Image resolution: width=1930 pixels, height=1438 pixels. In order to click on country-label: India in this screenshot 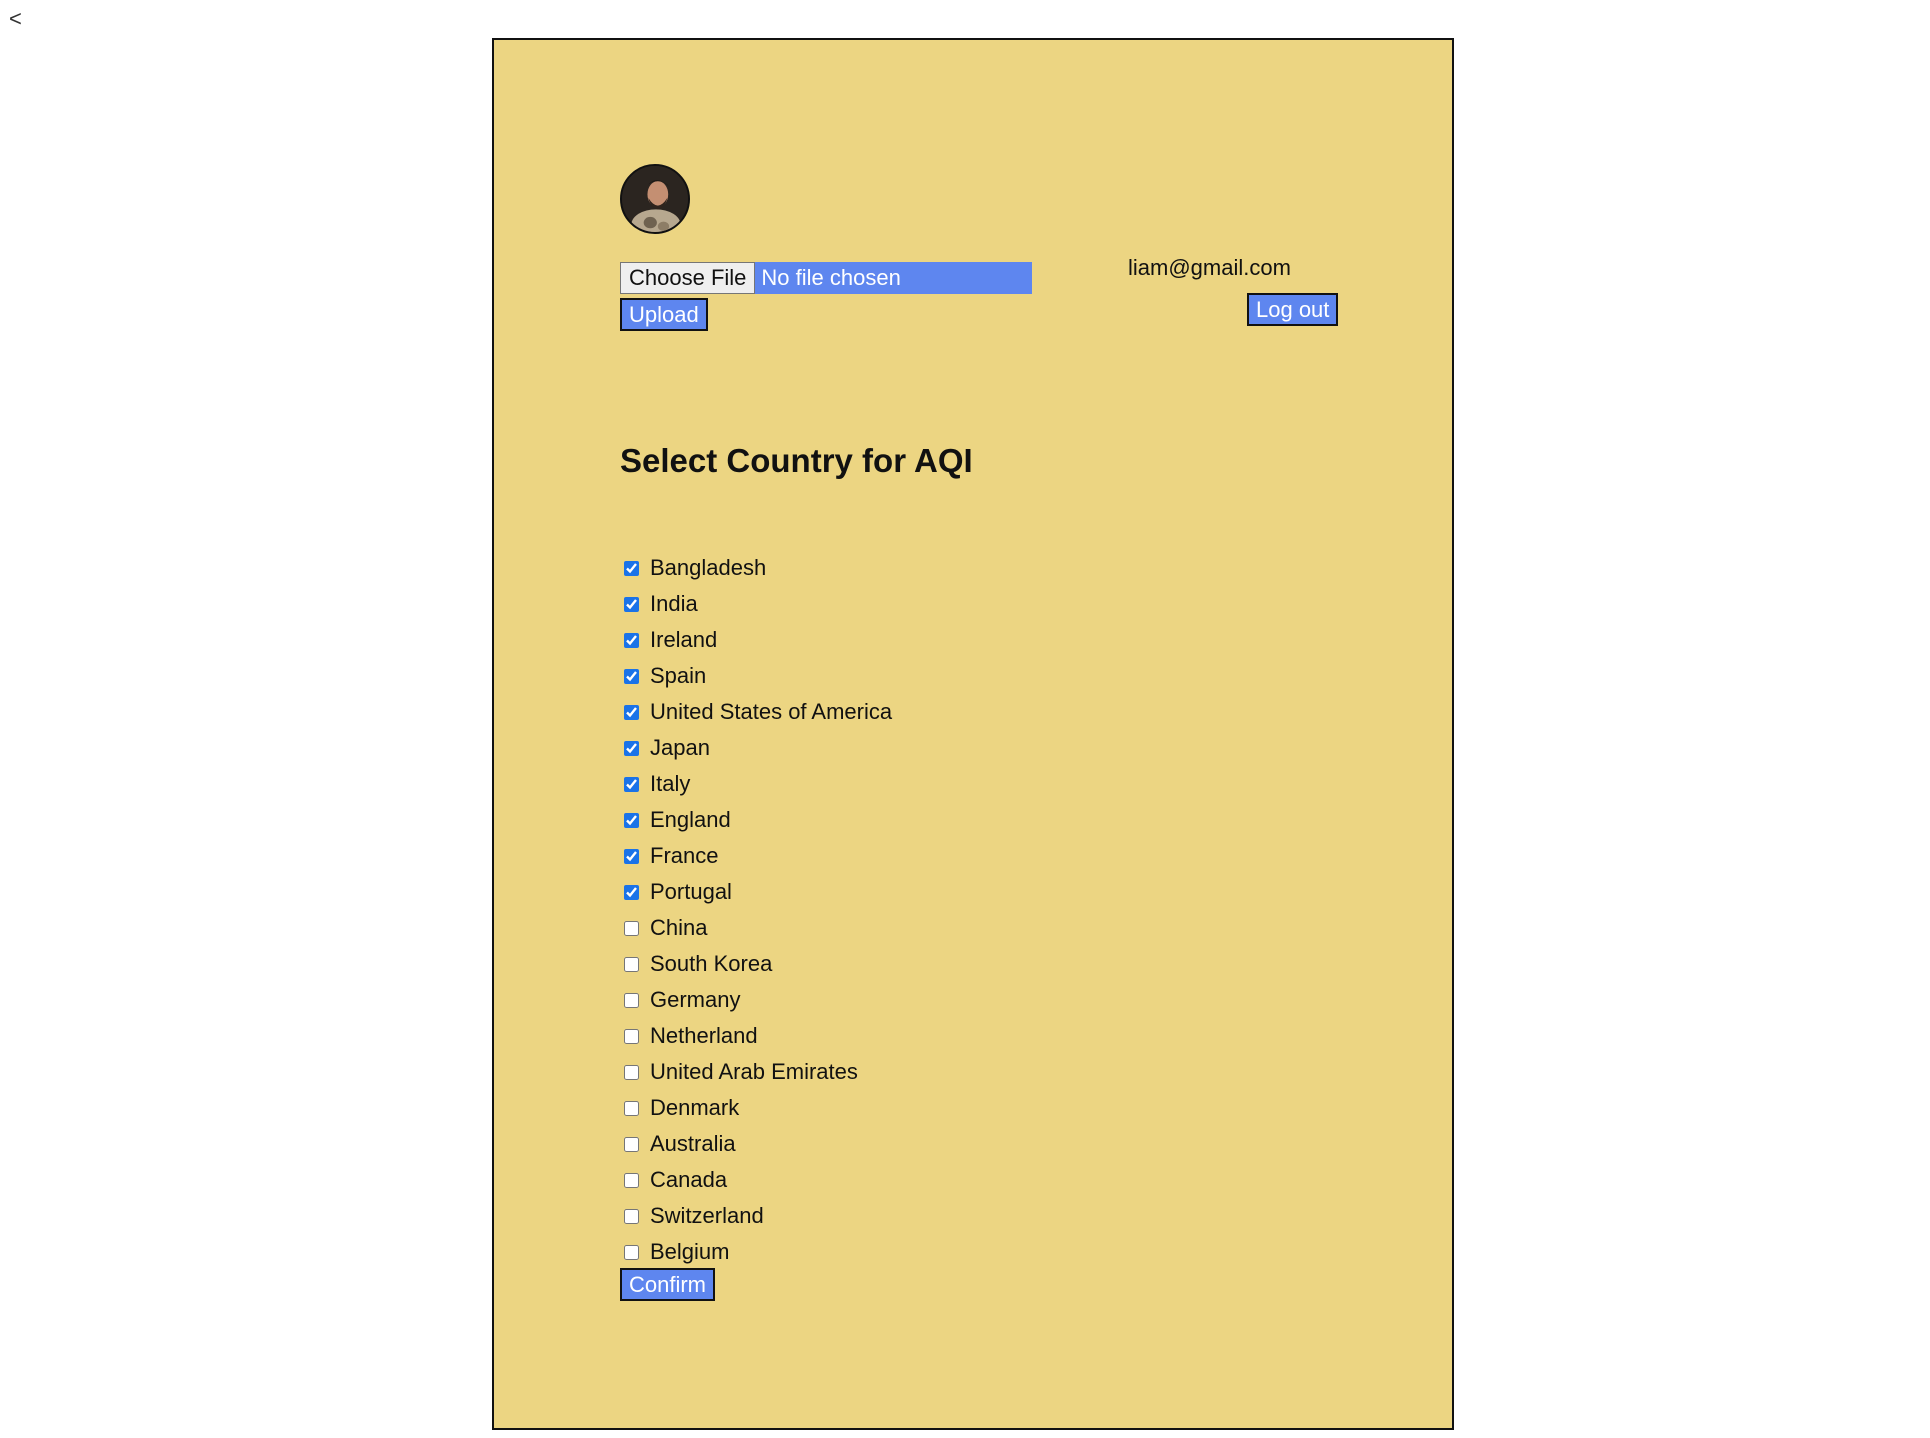, I will do `click(674, 603)`.